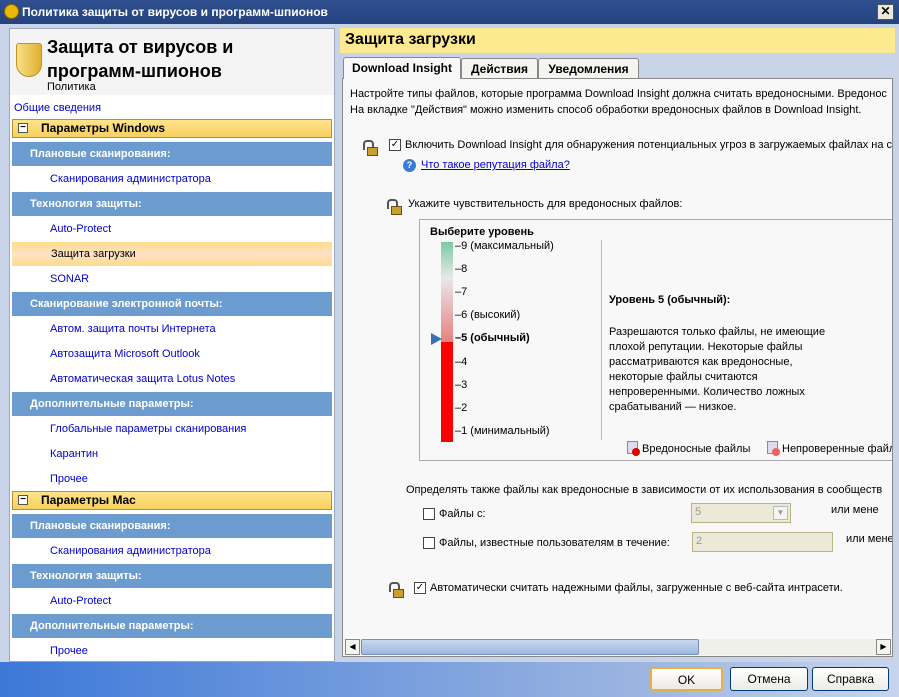 Image resolution: width=899 pixels, height=697 pixels. Describe the element at coordinates (869, 539) in the screenshot. I see `files-known-suffix: или мене` at that location.